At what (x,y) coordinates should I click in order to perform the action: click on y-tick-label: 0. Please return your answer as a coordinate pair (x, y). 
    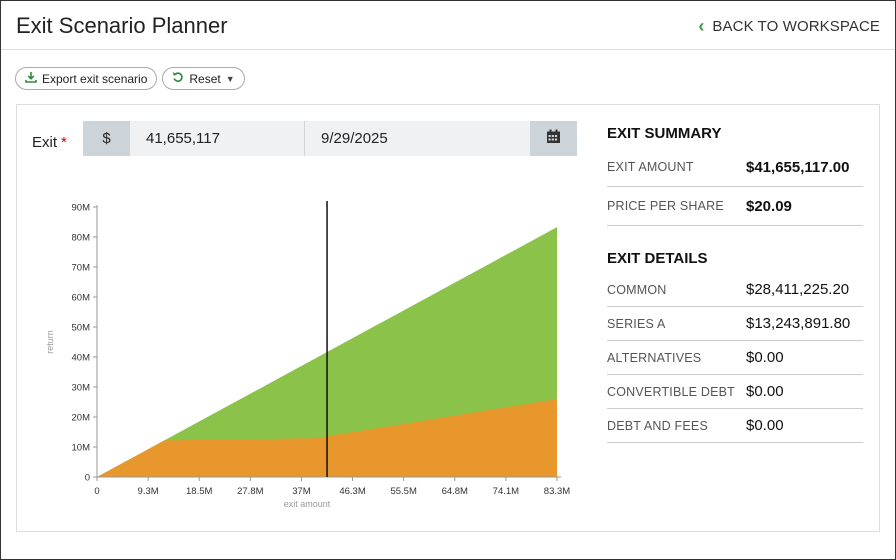
    Looking at the image, I should click on (87, 478).